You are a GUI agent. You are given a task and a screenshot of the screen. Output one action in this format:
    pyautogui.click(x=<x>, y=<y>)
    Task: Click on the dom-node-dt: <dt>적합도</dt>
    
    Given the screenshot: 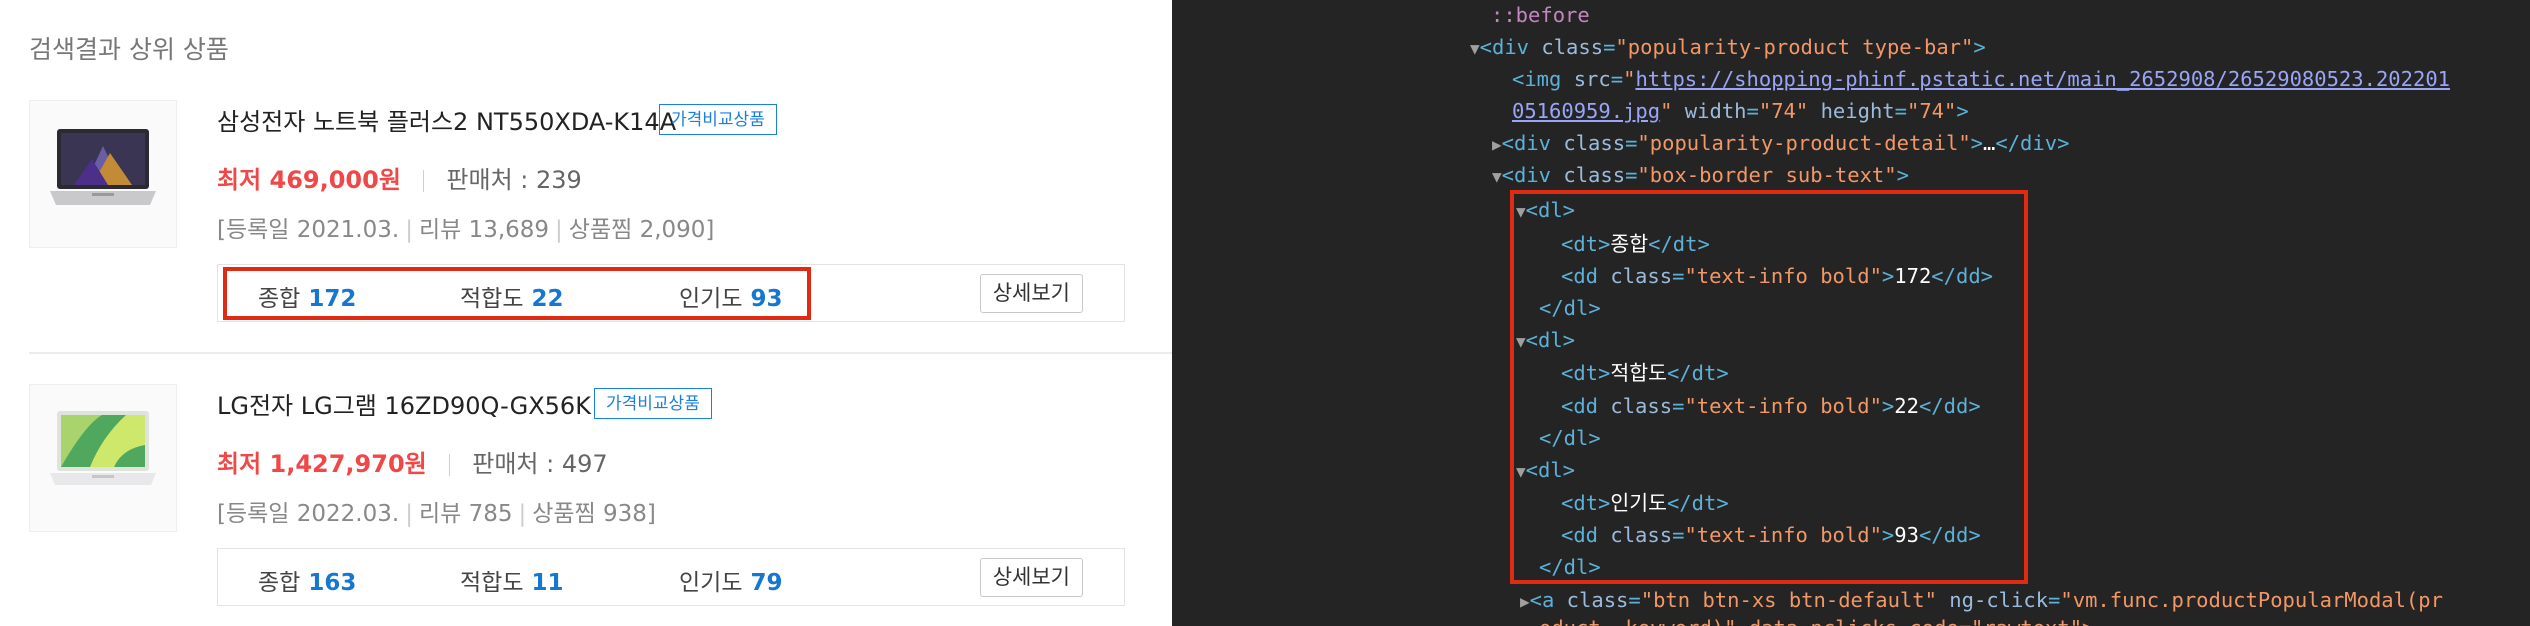 What is the action you would take?
    pyautogui.click(x=1645, y=373)
    